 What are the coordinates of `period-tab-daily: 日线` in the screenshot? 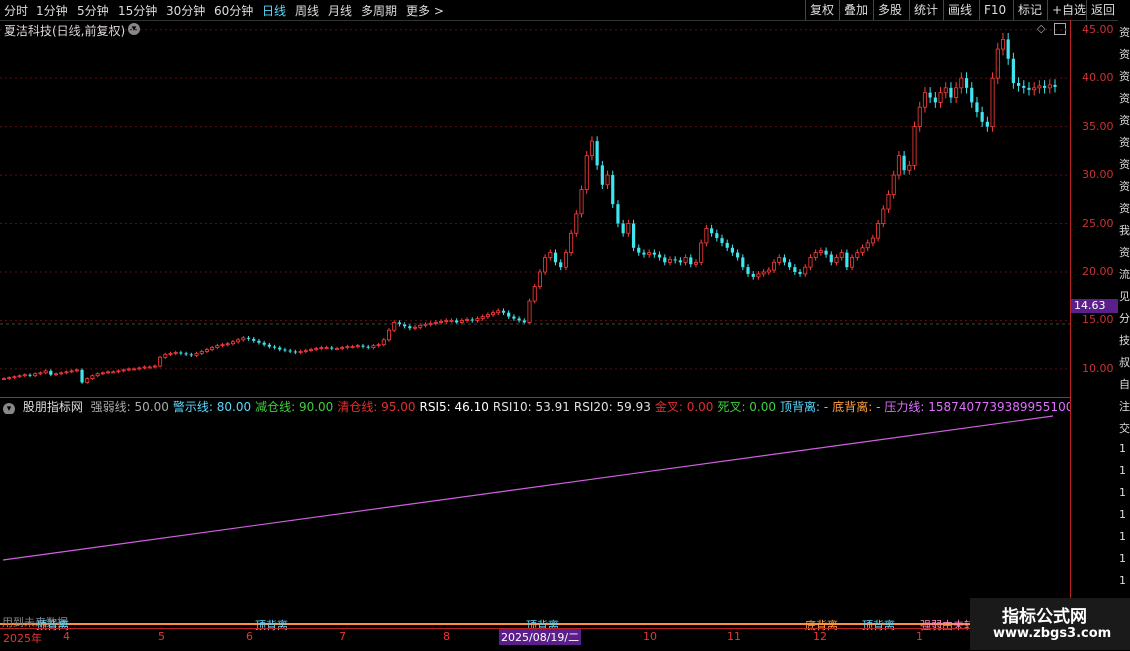 It's located at (274, 10).